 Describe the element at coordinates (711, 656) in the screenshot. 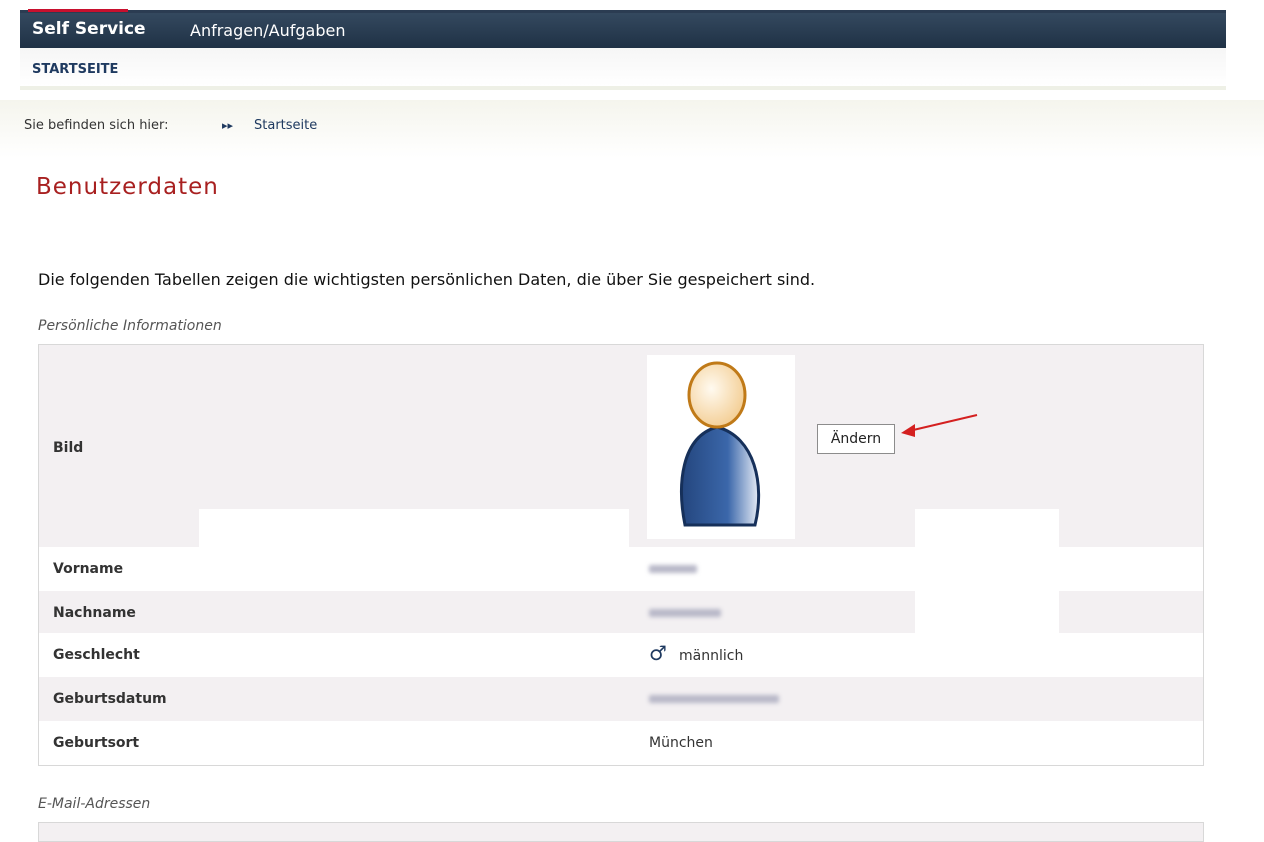

I see `row-value-geschlecht: männlich` at that location.